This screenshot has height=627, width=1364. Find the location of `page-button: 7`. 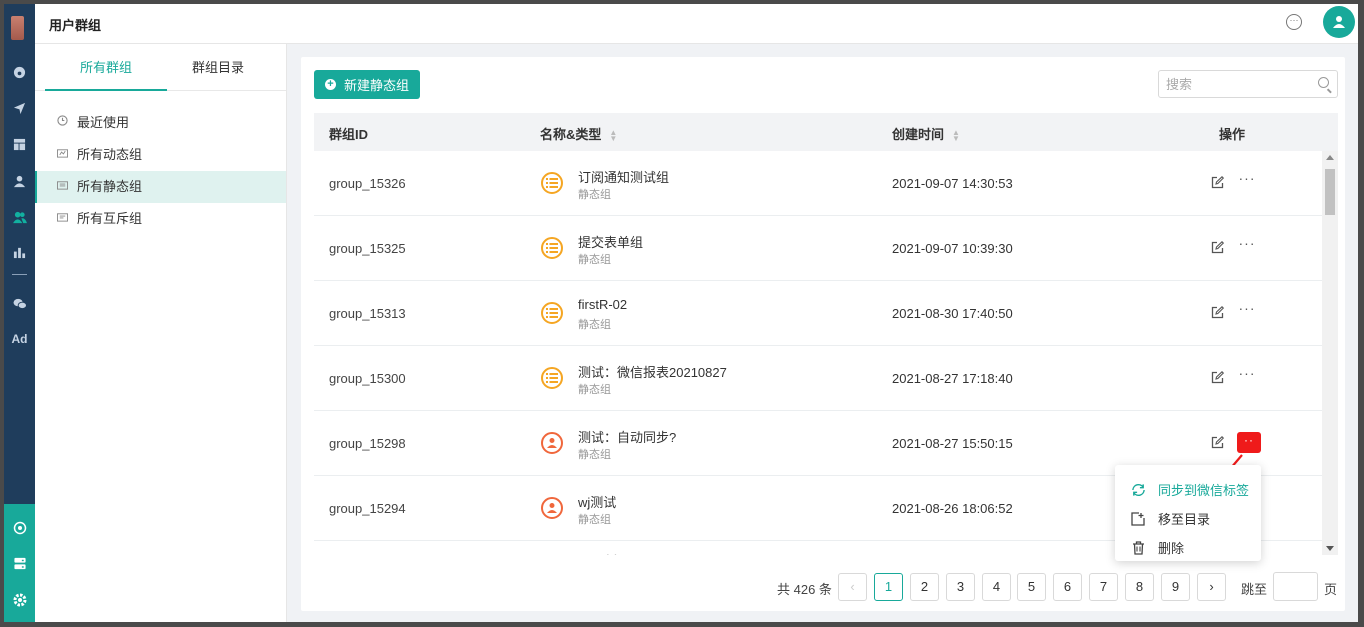

page-button: 7 is located at coordinates (1103, 587).